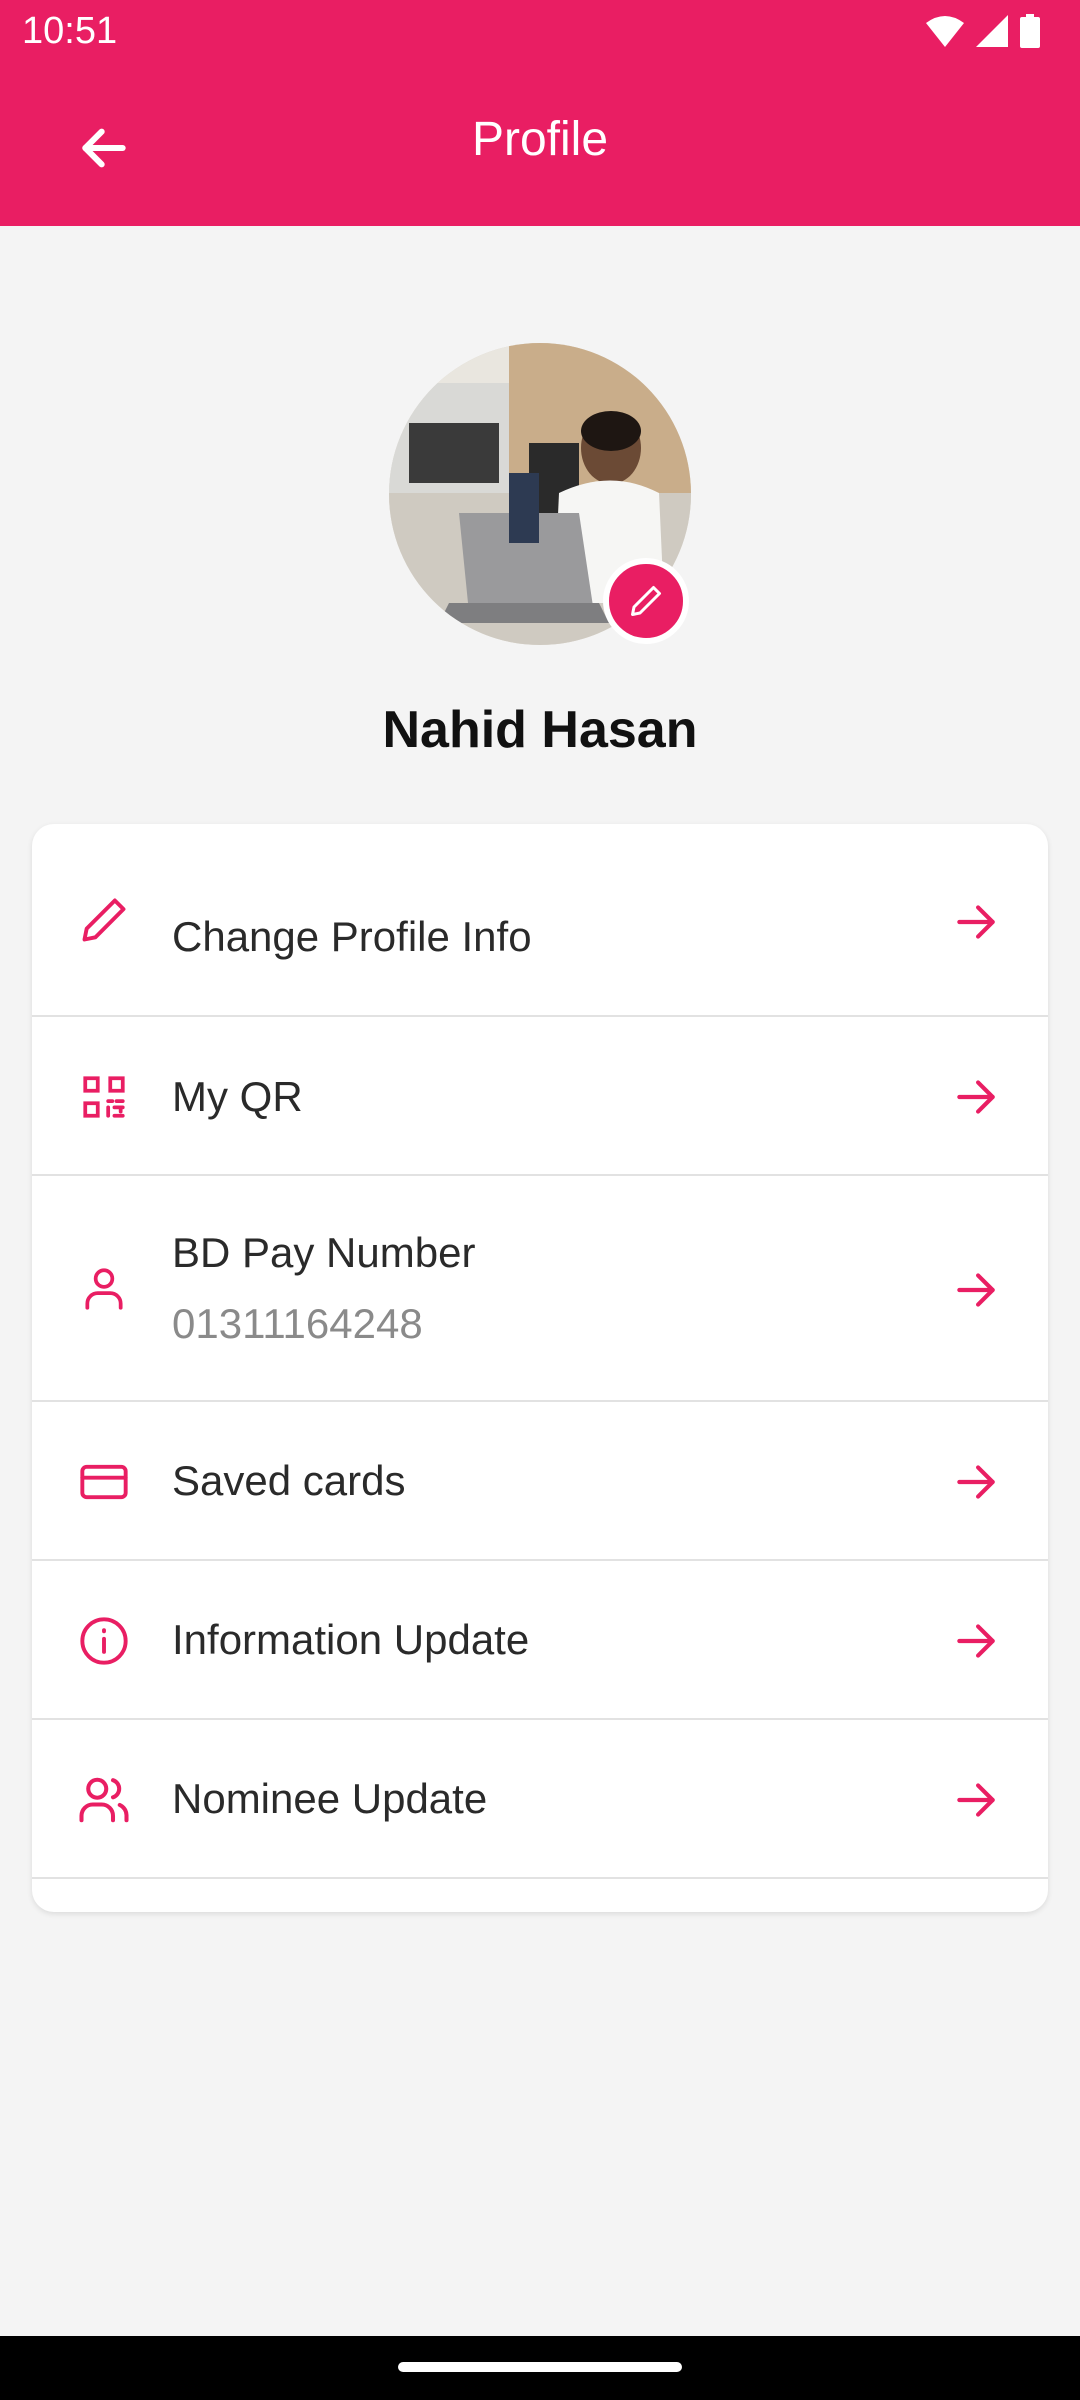  I want to click on menu-item-bd-pay-number: BD Pay Number 01311164248, so click(540, 1289).